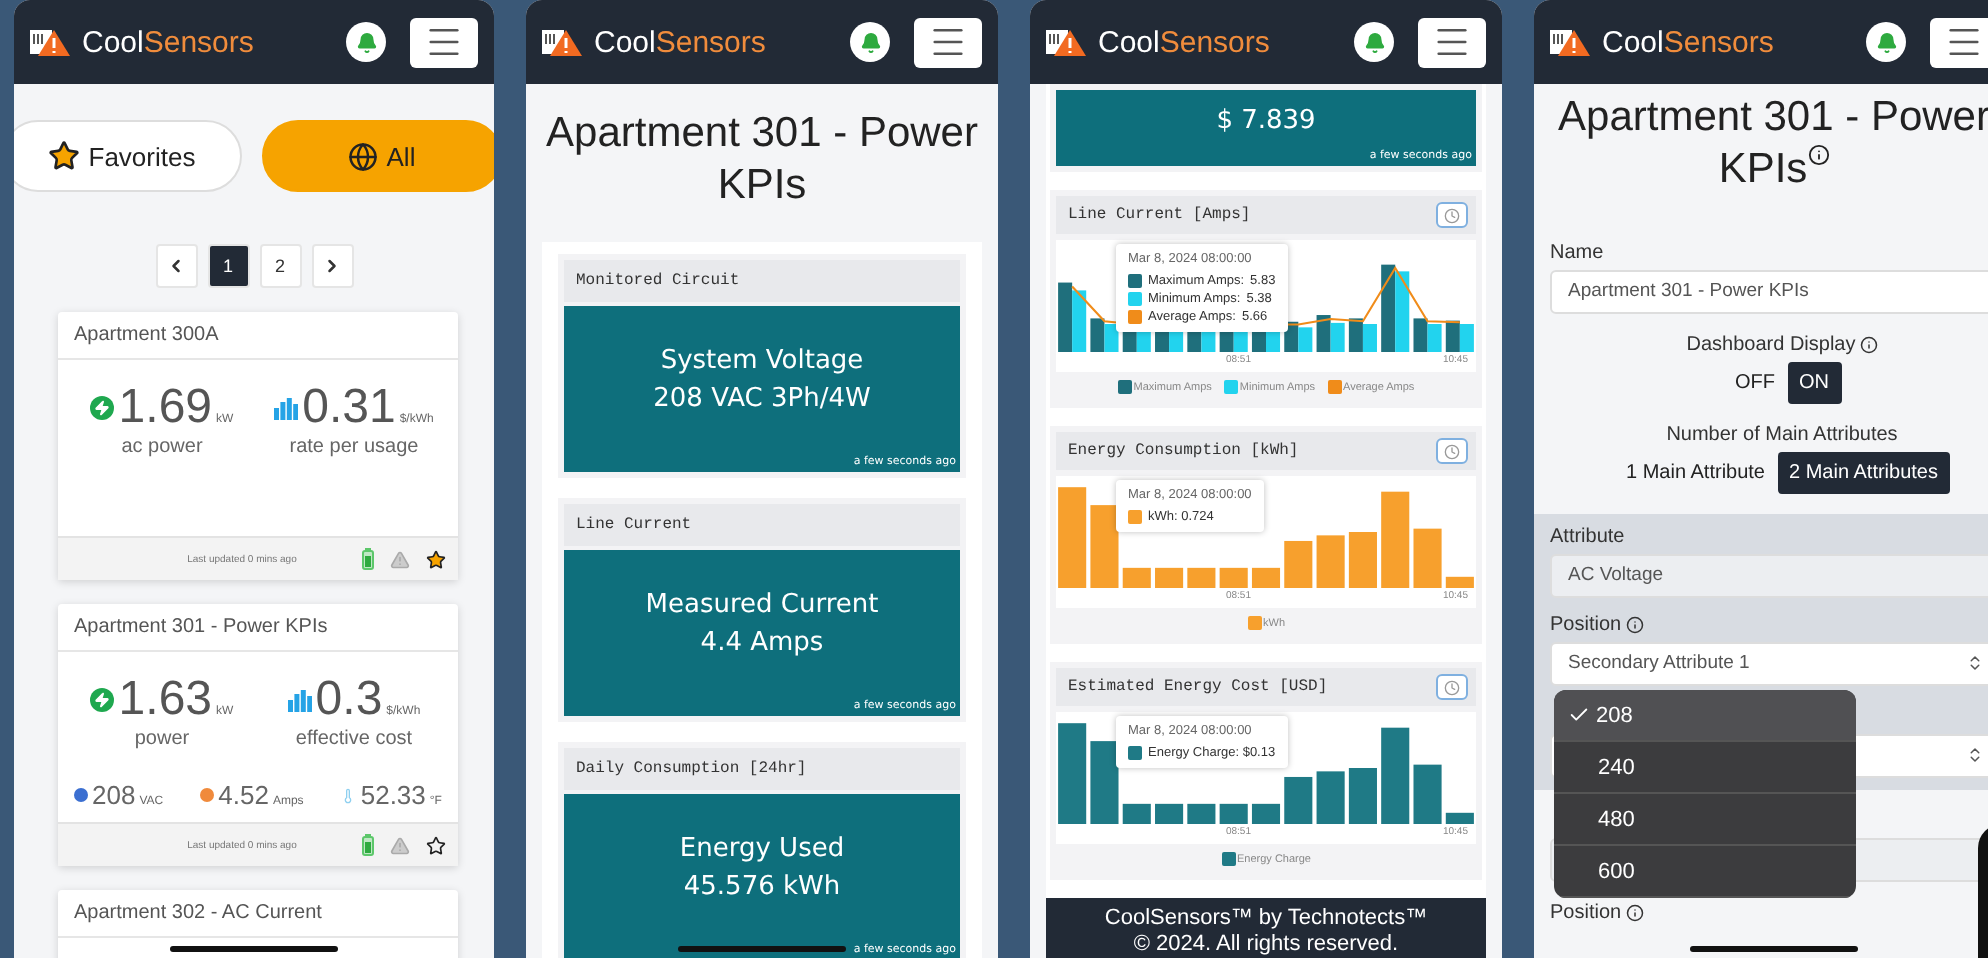 This screenshot has width=1988, height=958. What do you see at coordinates (1769, 663) in the screenshot?
I see `position-select: Secondary Attribute 1` at bounding box center [1769, 663].